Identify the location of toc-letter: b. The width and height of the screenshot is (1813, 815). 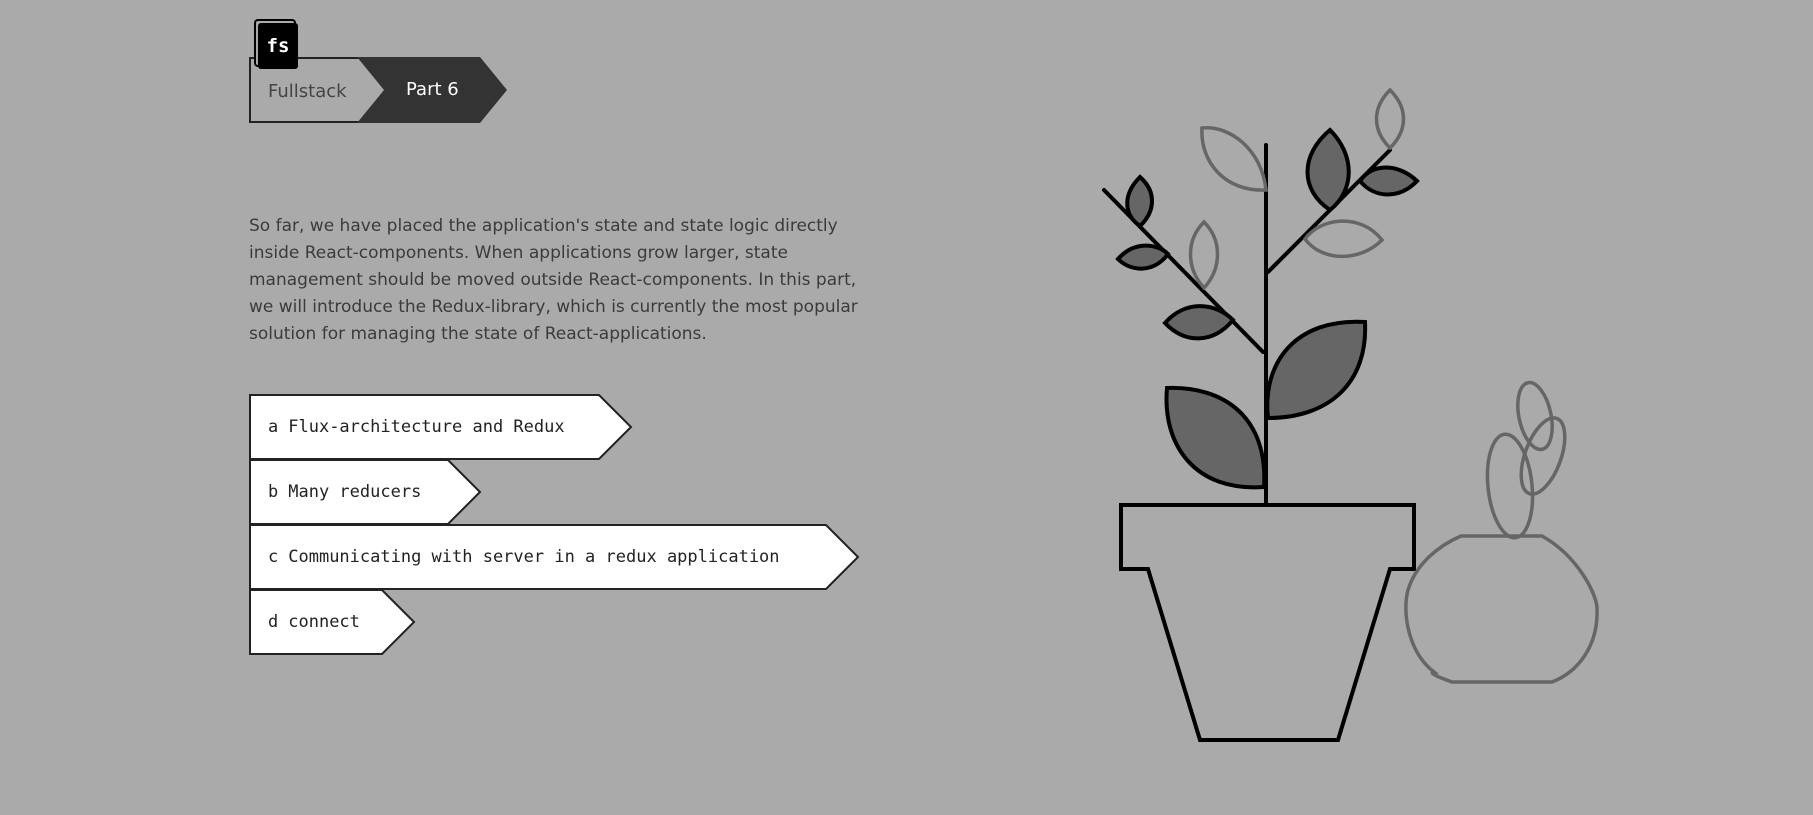
(273, 492).